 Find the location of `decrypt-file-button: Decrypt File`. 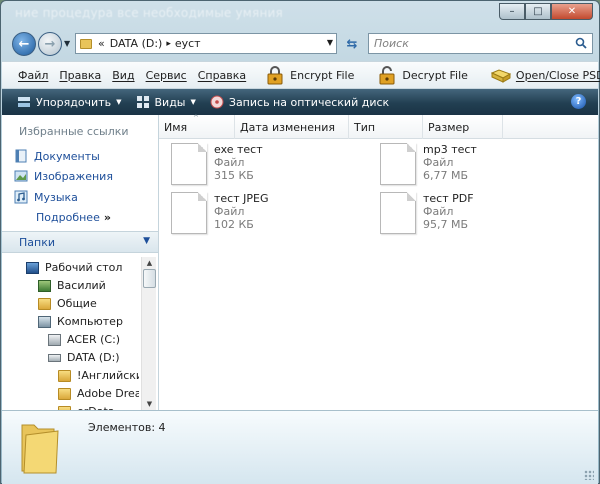

decrypt-file-button: Decrypt File is located at coordinates (428, 75).